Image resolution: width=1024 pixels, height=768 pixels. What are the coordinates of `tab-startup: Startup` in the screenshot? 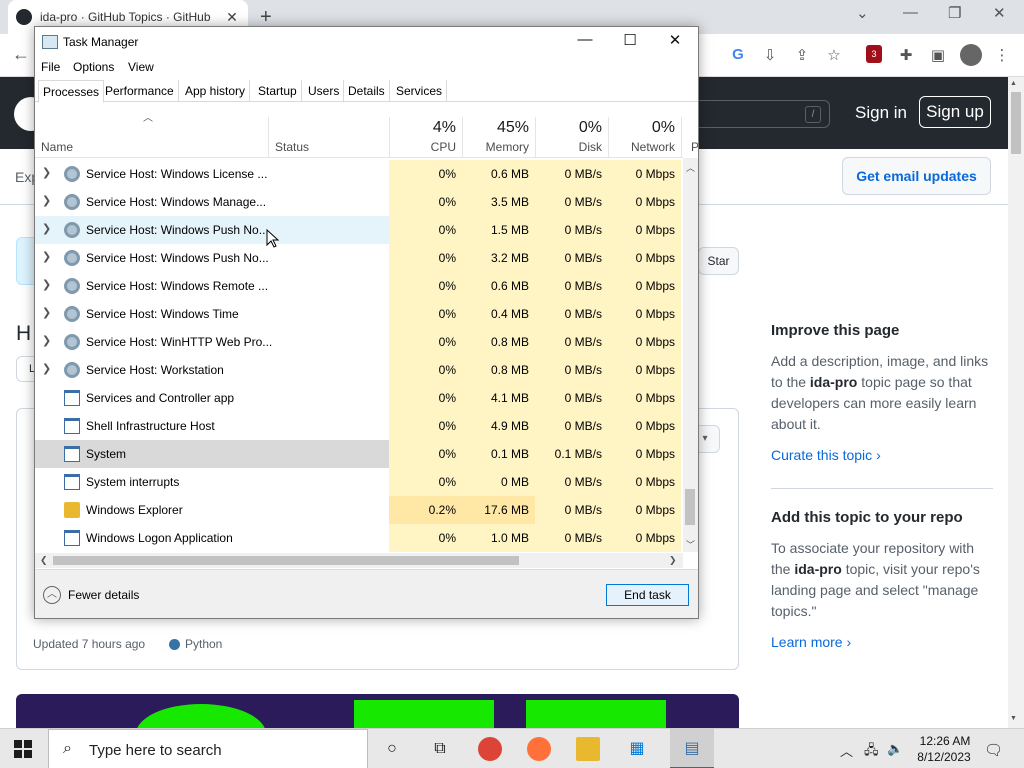 It's located at (278, 91).